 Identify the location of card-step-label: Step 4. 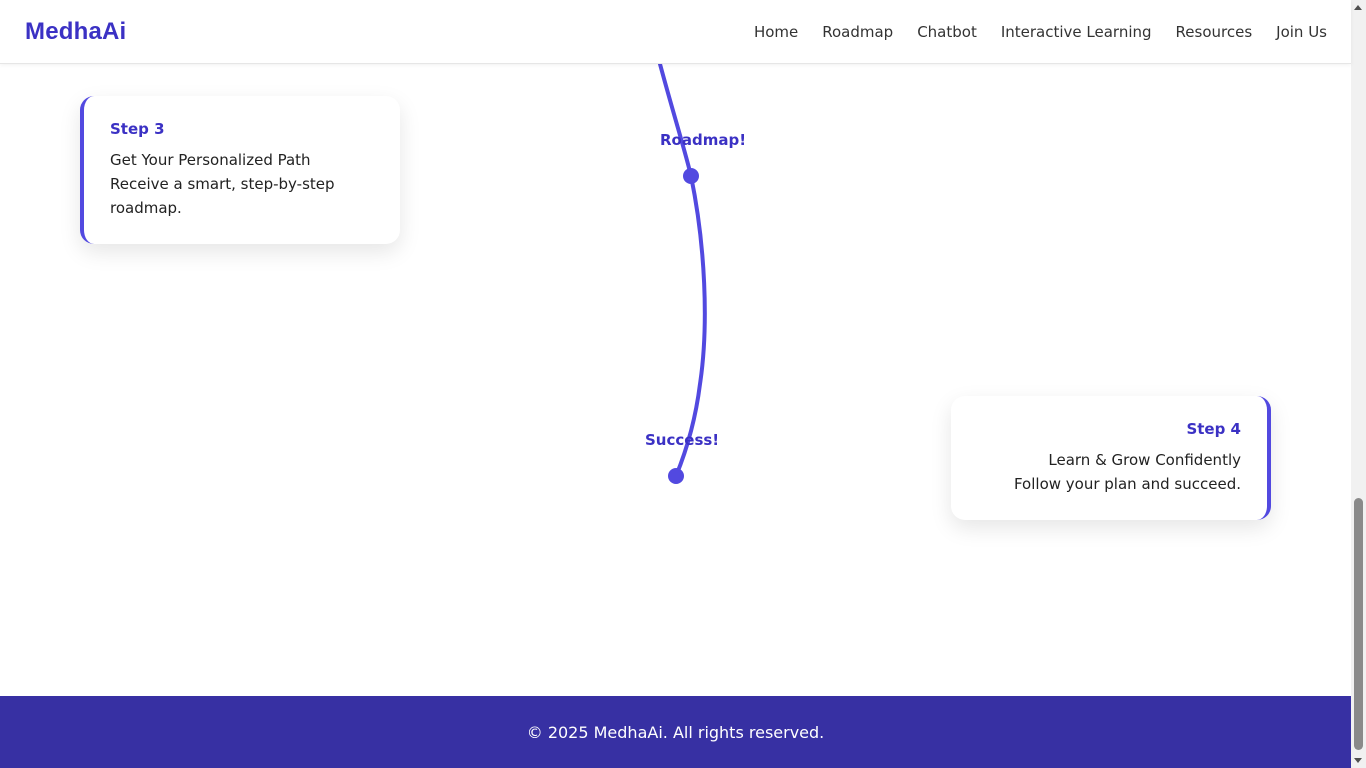
(1213, 429).